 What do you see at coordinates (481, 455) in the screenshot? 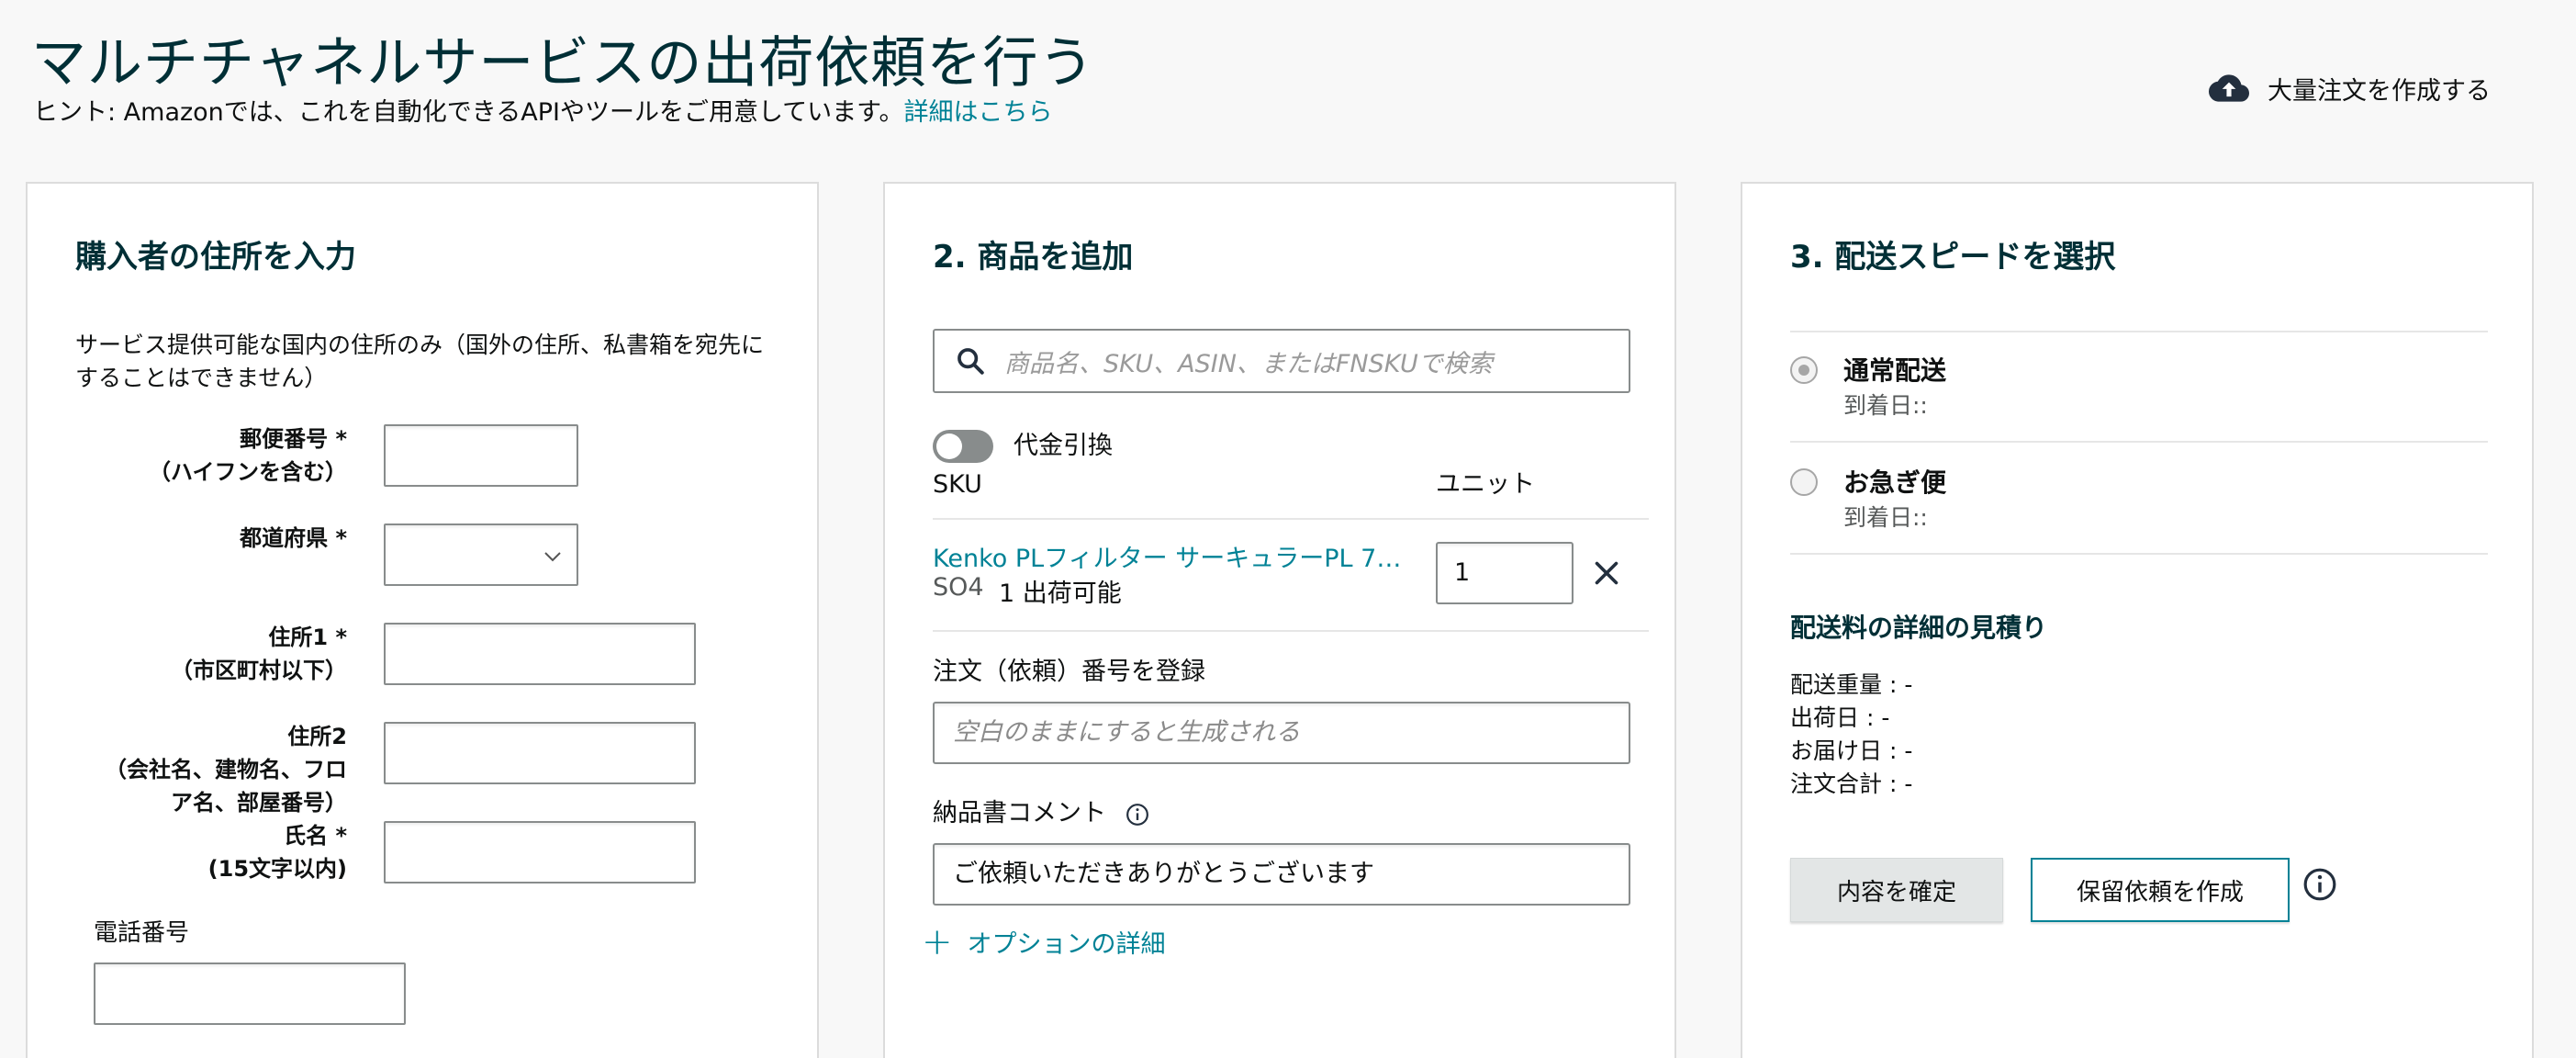
I see `postal-code-input` at bounding box center [481, 455].